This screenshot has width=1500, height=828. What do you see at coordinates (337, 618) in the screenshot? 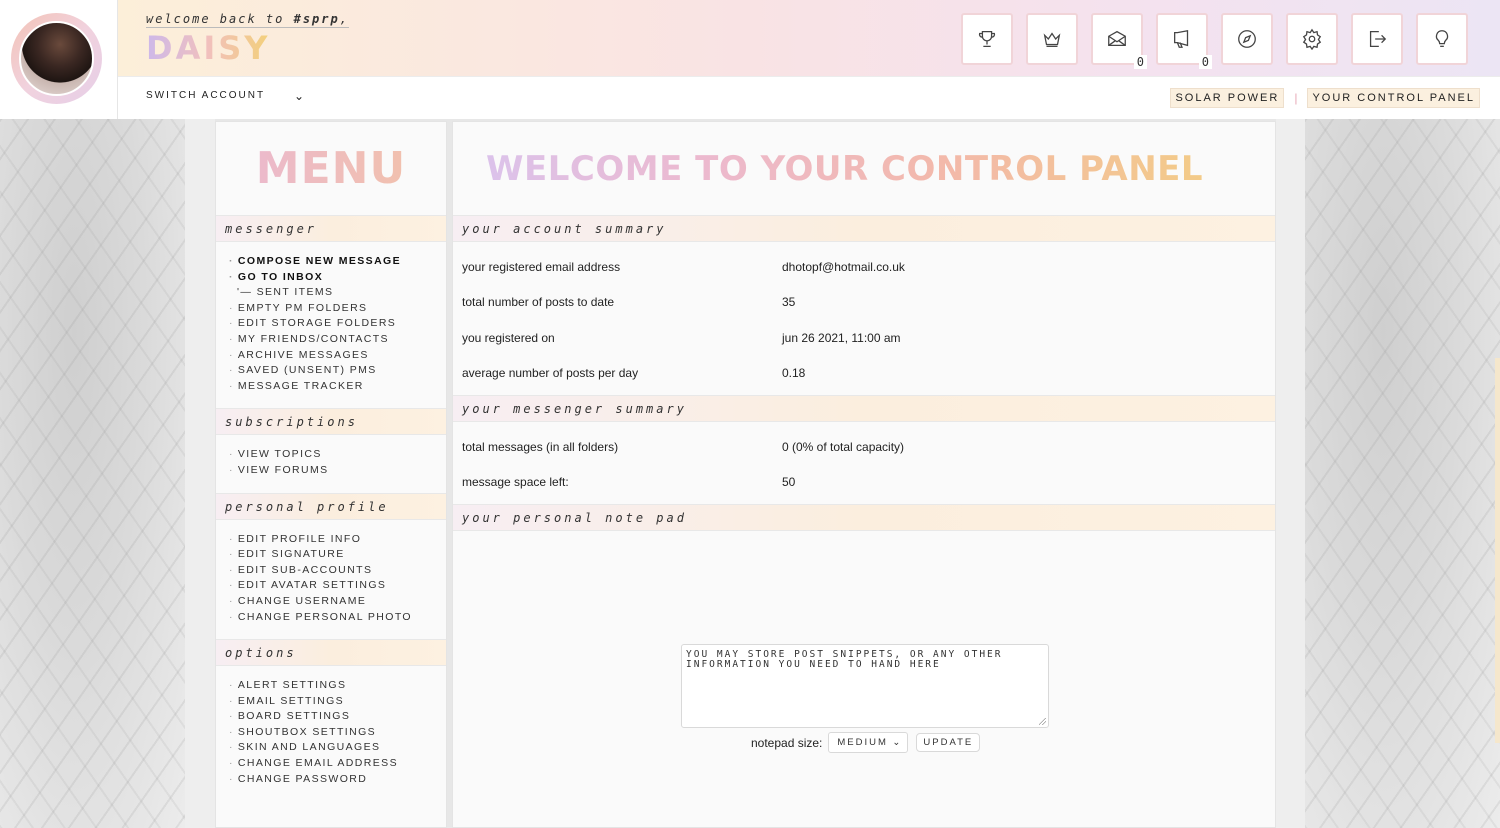
I see `sidebar-item-personal-photo: · CHANGE PERSONAL PHOTO` at bounding box center [337, 618].